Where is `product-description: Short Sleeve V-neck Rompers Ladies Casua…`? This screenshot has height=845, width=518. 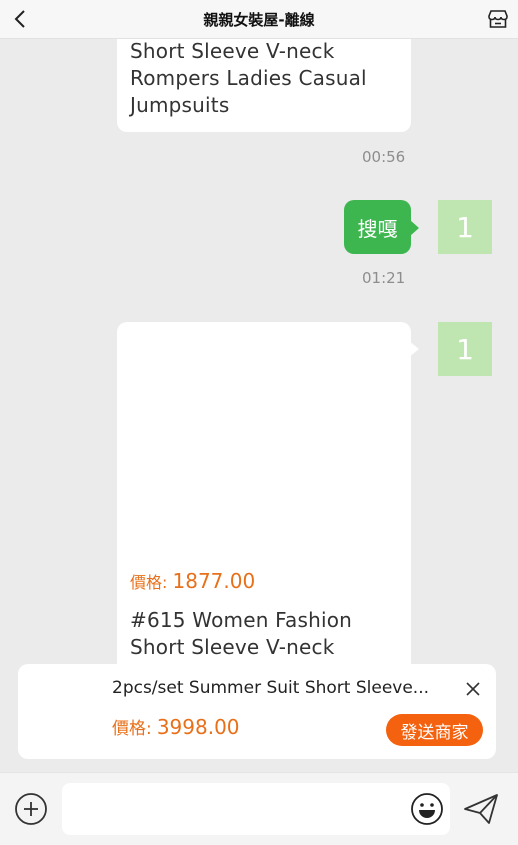 product-description: Short Sleeve V-neck Rompers Ladies Casua… is located at coordinates (248, 78).